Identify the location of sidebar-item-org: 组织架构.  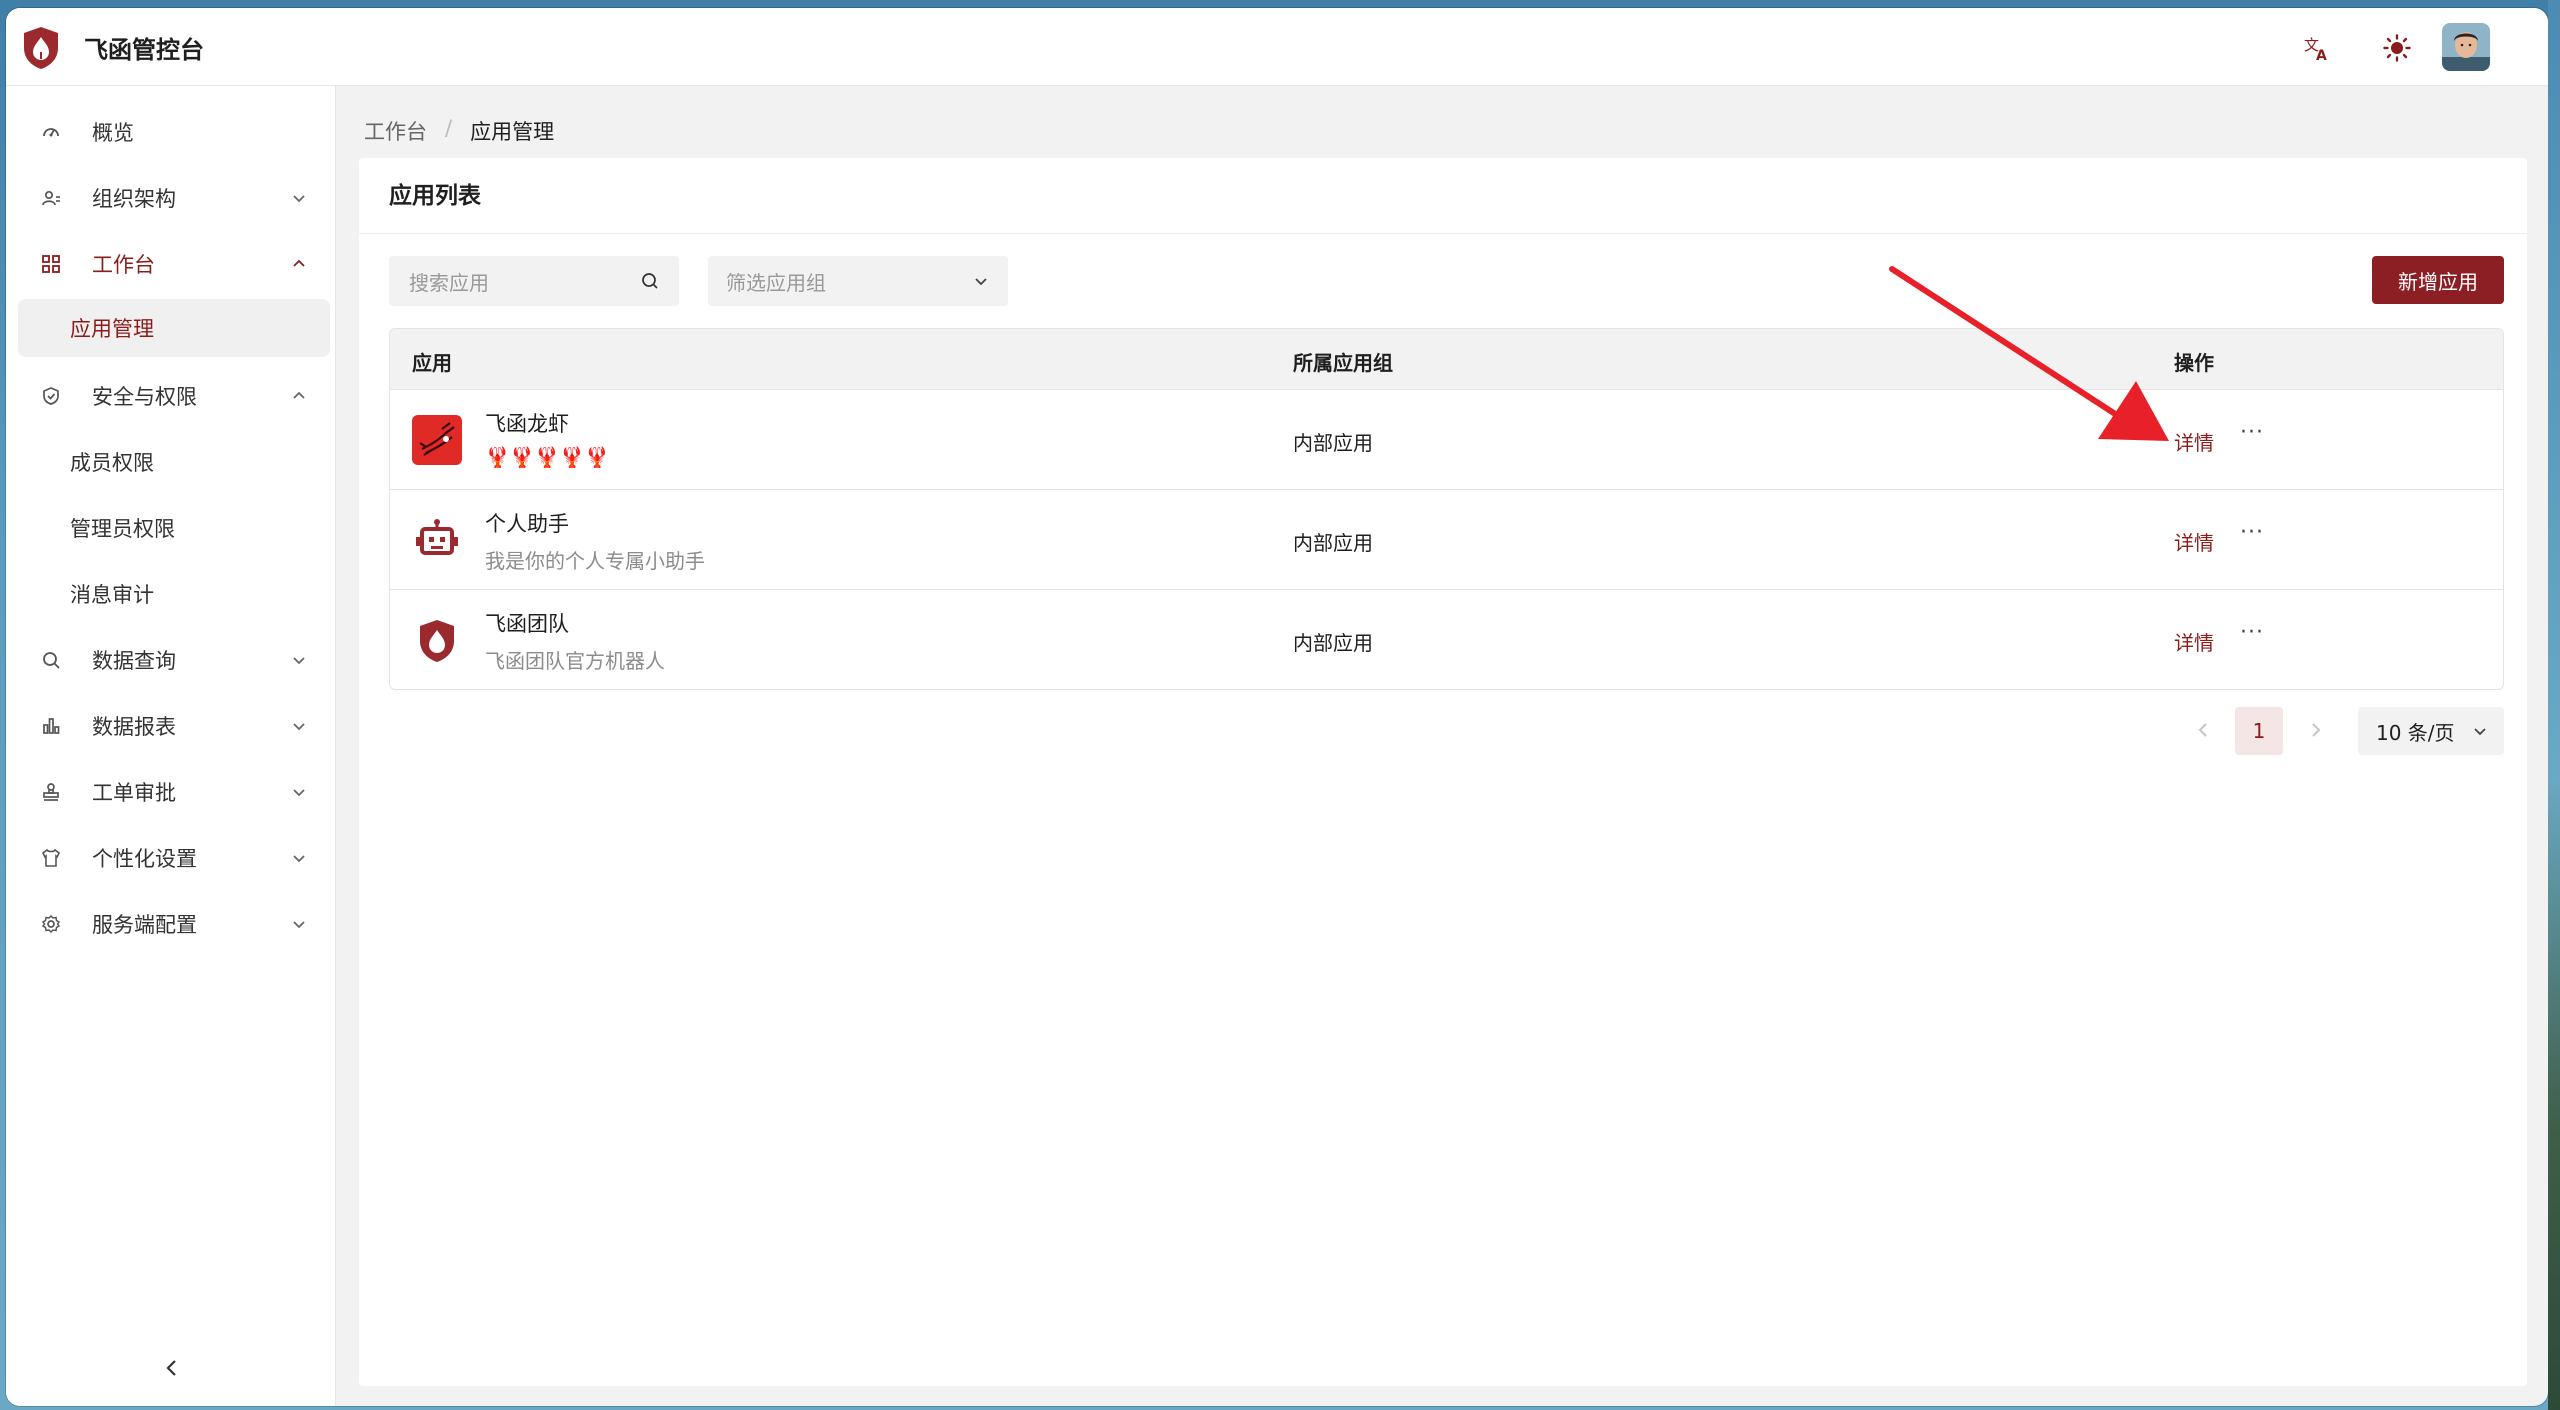
(174, 198).